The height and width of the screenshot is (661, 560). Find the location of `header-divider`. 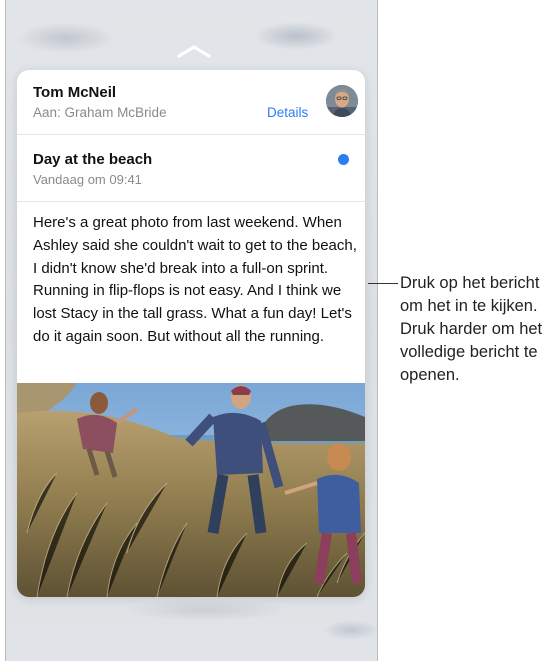

header-divider is located at coordinates (191, 134).